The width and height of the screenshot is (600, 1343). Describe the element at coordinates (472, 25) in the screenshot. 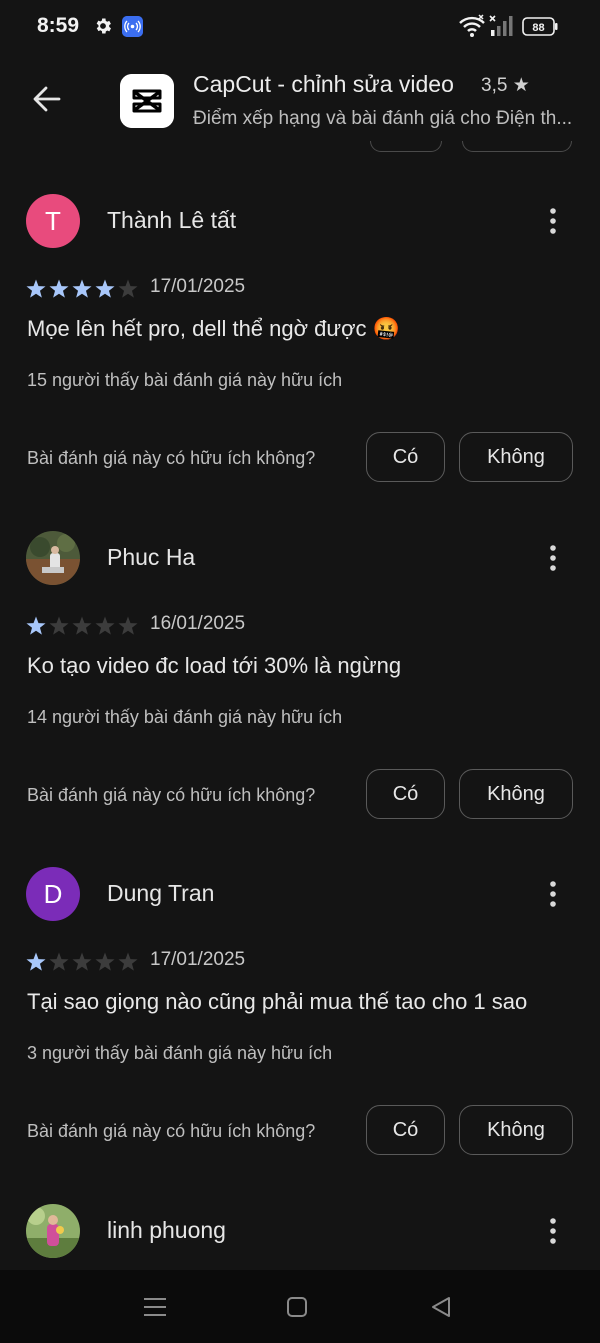

I see `wifi-icon` at that location.